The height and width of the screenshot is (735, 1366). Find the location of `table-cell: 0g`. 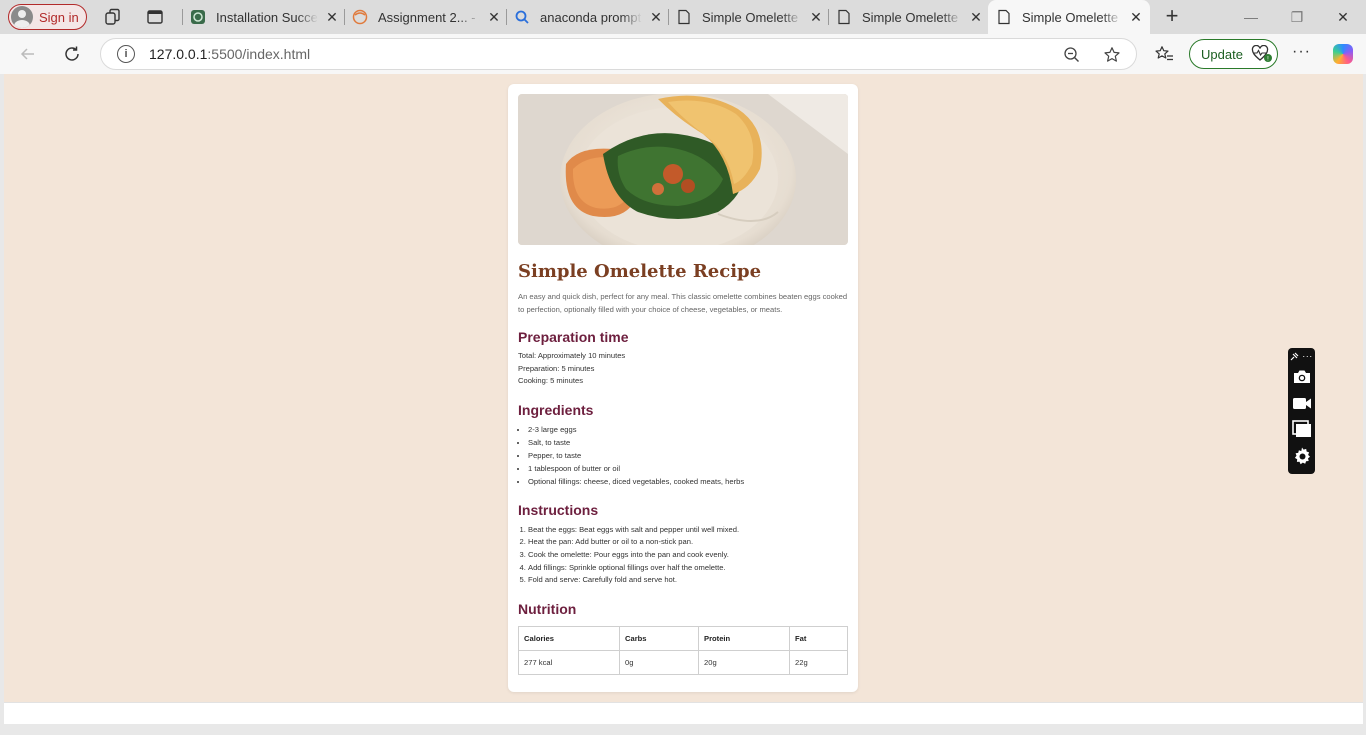

table-cell: 0g is located at coordinates (659, 662).